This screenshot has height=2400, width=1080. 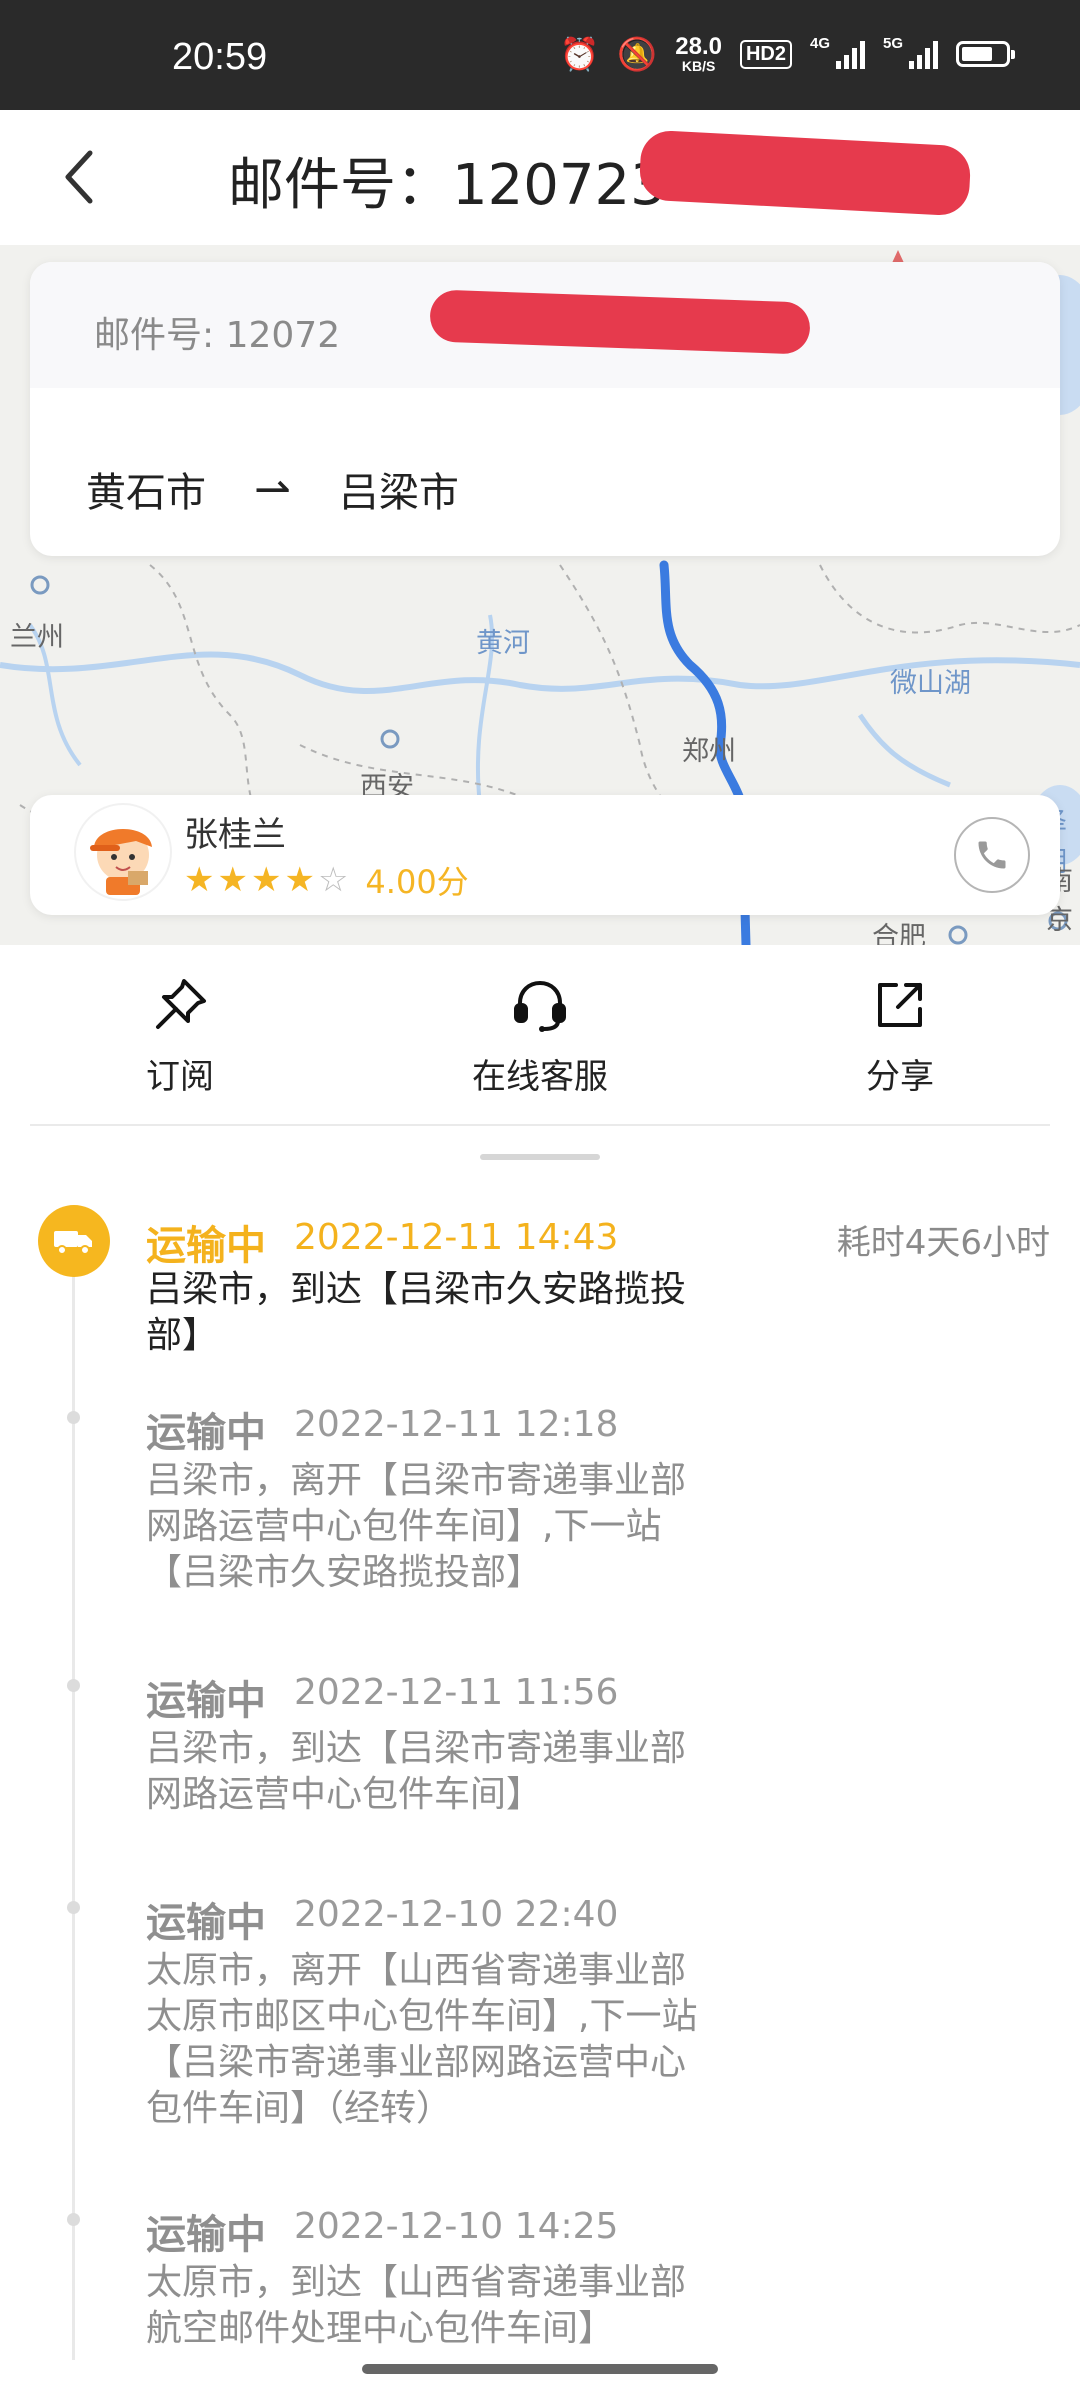 What do you see at coordinates (398, 493) in the screenshot?
I see `destination-city: 吕梁市` at bounding box center [398, 493].